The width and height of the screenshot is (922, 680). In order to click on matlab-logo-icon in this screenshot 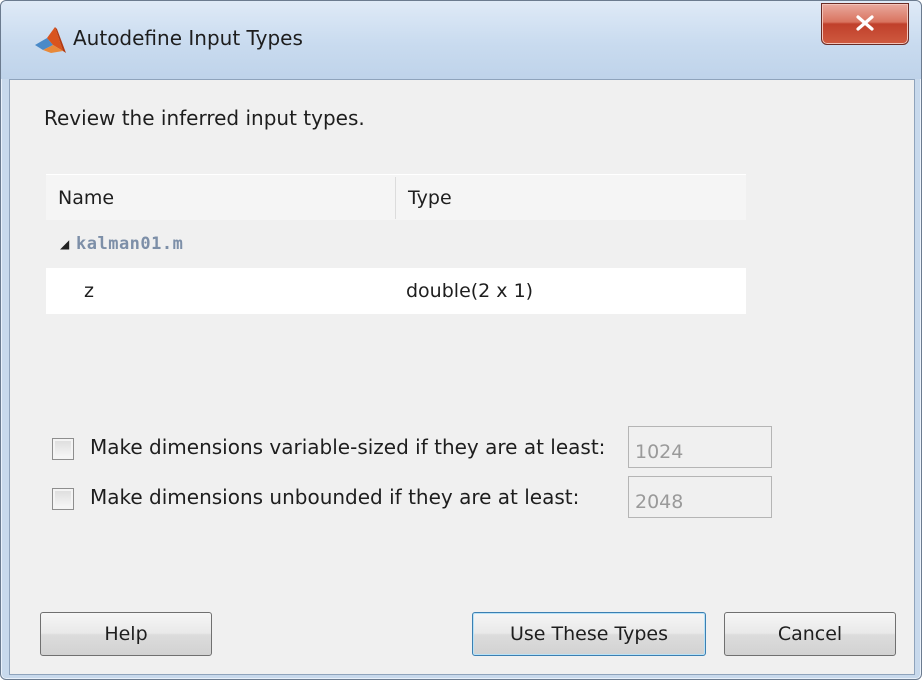, I will do `click(50, 40)`.